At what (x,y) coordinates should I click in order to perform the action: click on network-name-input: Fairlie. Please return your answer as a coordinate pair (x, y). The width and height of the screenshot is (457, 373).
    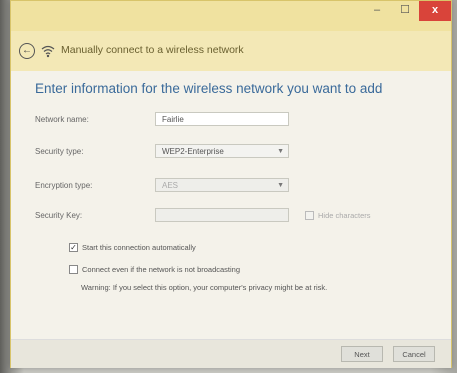
    Looking at the image, I should click on (222, 119).